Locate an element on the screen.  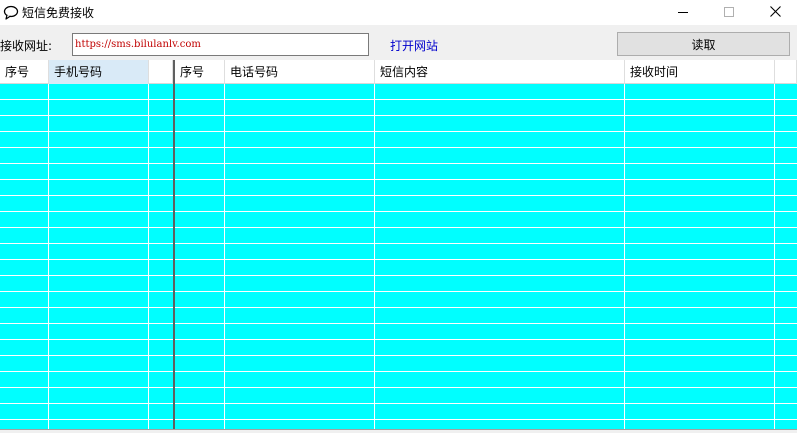
maximize-icon is located at coordinates (729, 13).